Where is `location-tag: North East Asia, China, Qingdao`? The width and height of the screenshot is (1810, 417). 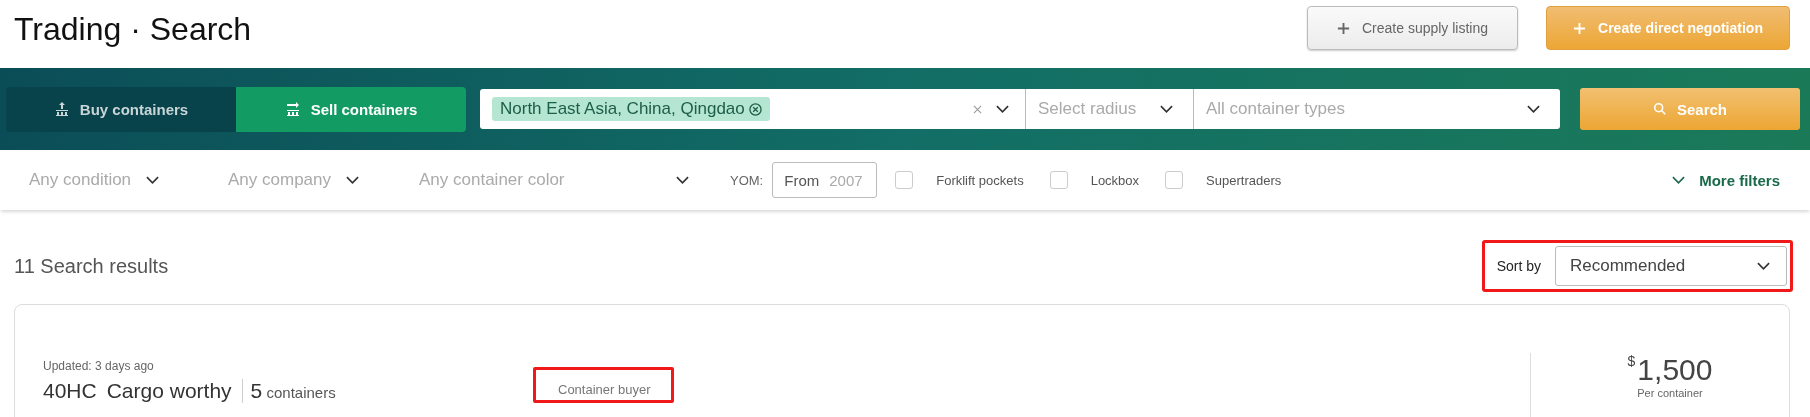 location-tag: North East Asia, China, Qingdao is located at coordinates (631, 109).